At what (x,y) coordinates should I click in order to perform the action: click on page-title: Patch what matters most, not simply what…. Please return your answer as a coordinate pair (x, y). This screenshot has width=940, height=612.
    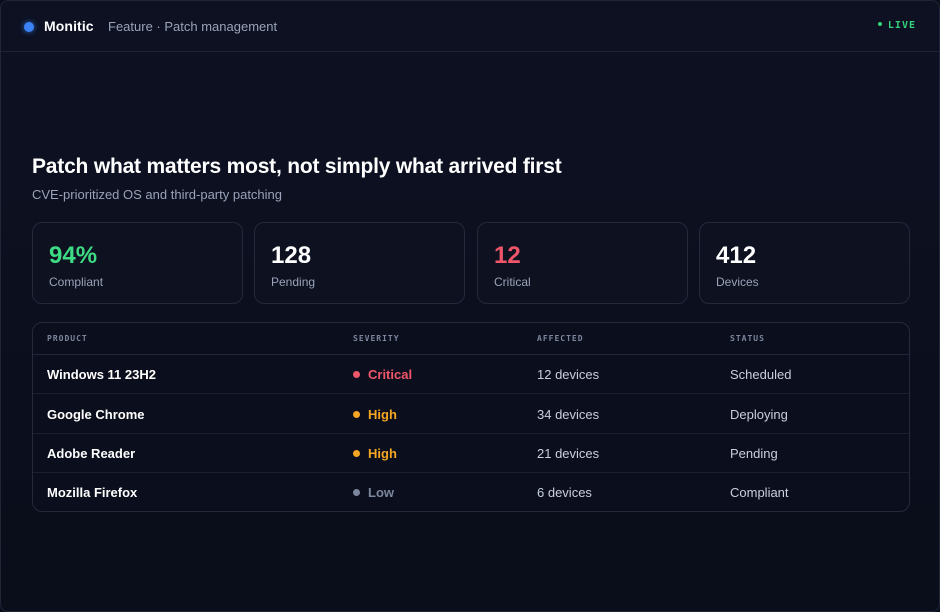
    Looking at the image, I should click on (297, 166).